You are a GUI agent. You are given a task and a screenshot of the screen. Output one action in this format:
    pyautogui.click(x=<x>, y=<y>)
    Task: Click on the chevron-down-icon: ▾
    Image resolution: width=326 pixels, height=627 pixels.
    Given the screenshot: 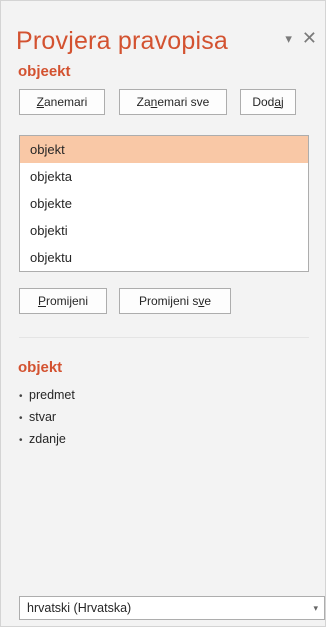 What is the action you would take?
    pyautogui.click(x=315, y=608)
    